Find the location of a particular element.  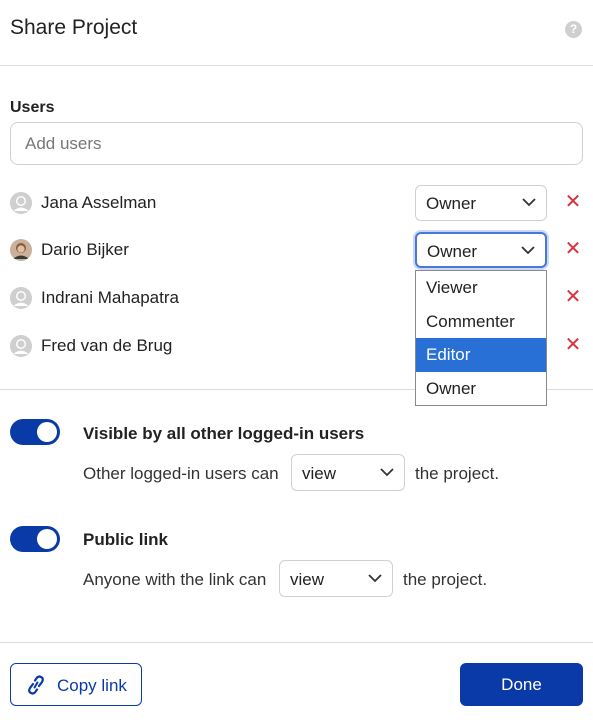

user-name: Fred van de Brug is located at coordinates (107, 345).